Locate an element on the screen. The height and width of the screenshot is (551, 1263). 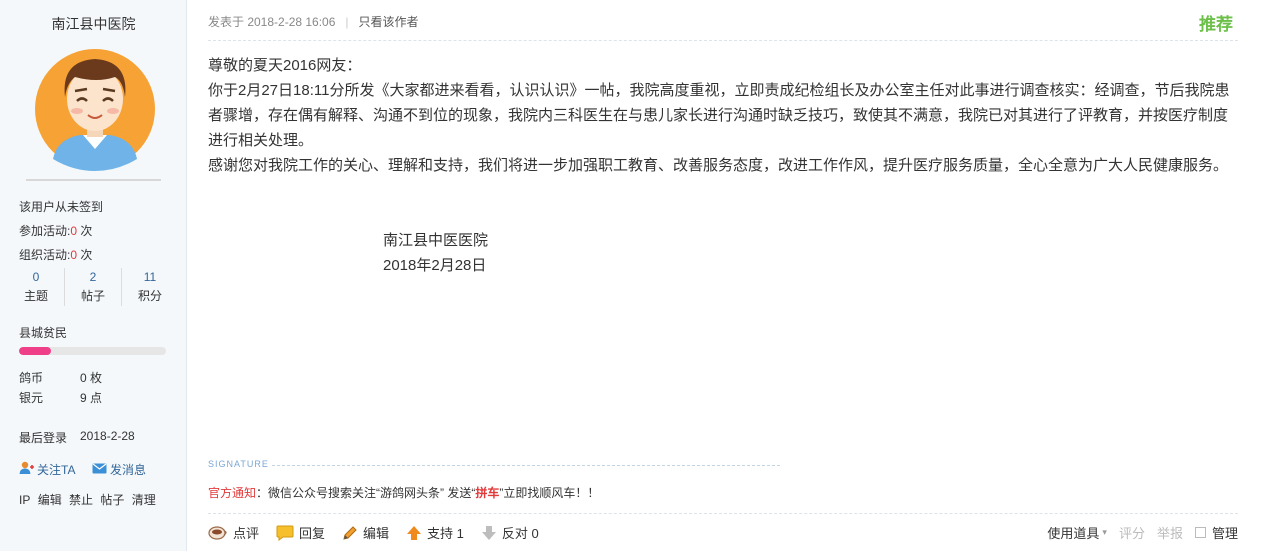
last-login: 最后登录 2018-2-28 is located at coordinates (77, 437).